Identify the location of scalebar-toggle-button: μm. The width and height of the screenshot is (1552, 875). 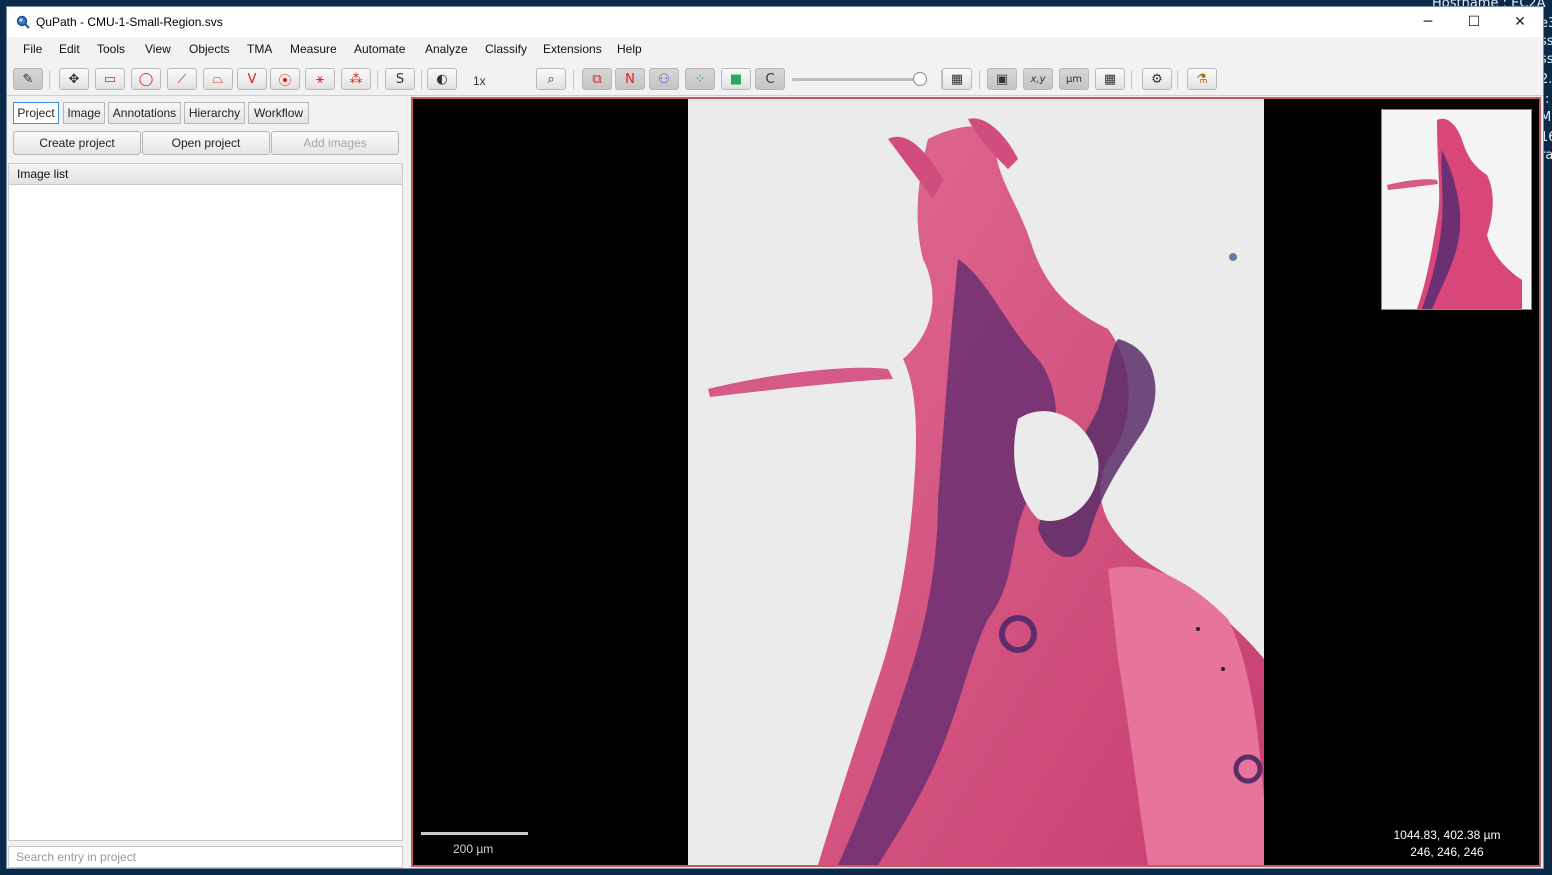
(1074, 79).